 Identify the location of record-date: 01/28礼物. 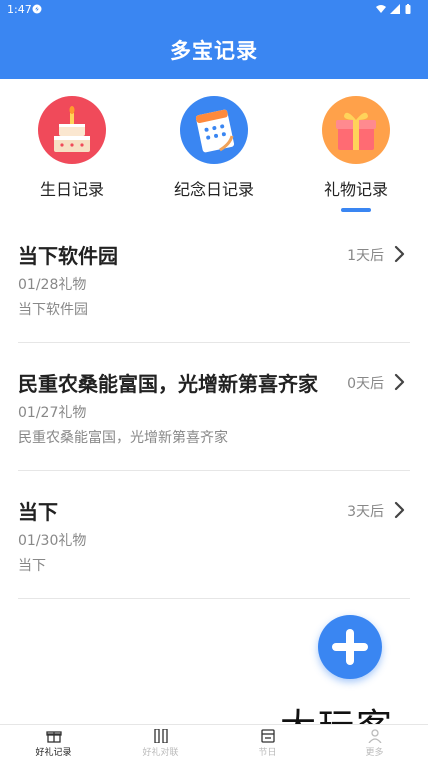
(52, 285).